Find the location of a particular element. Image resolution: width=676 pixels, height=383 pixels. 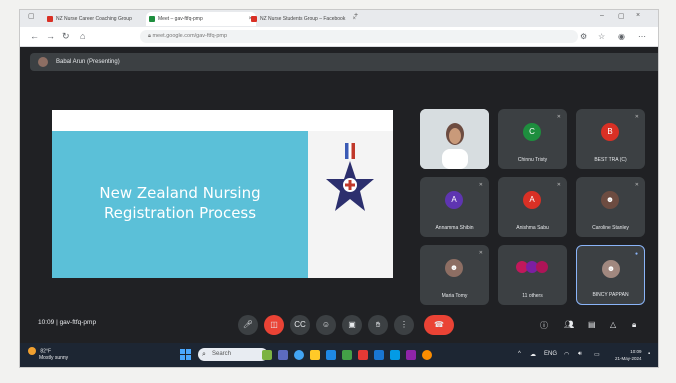

new-tab-icon: + is located at coordinates (356, 15).